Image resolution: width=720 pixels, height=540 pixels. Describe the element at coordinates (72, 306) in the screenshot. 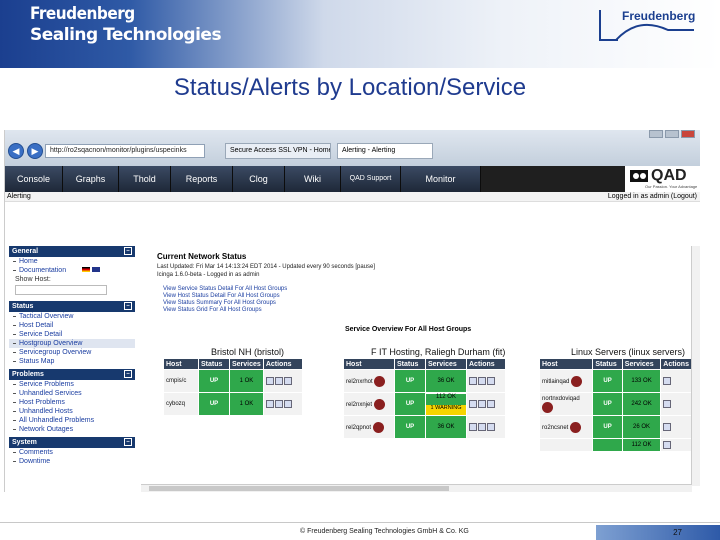

I see `sidebar-section-status: Status –` at that location.